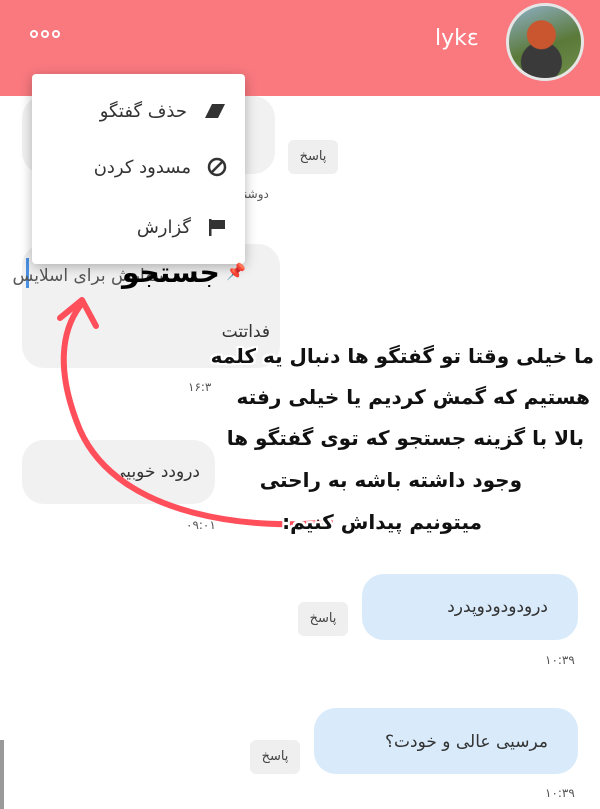 The width and height of the screenshot is (600, 809). I want to click on annotation-line-2: هستیم که گمش کردیم یا خیلی رفته, so click(413, 397).